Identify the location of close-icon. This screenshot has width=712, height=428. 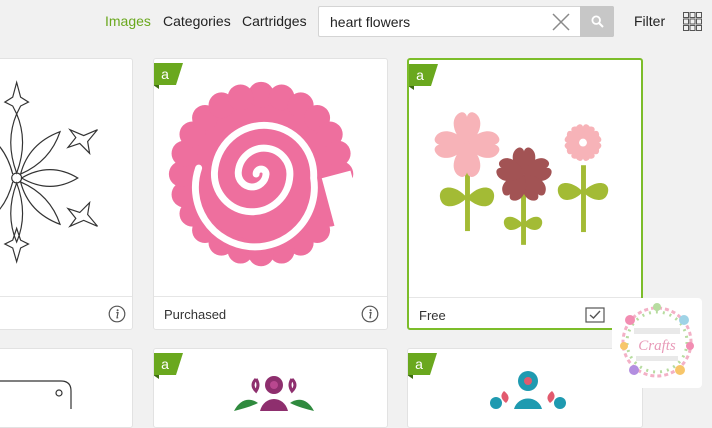
(561, 22).